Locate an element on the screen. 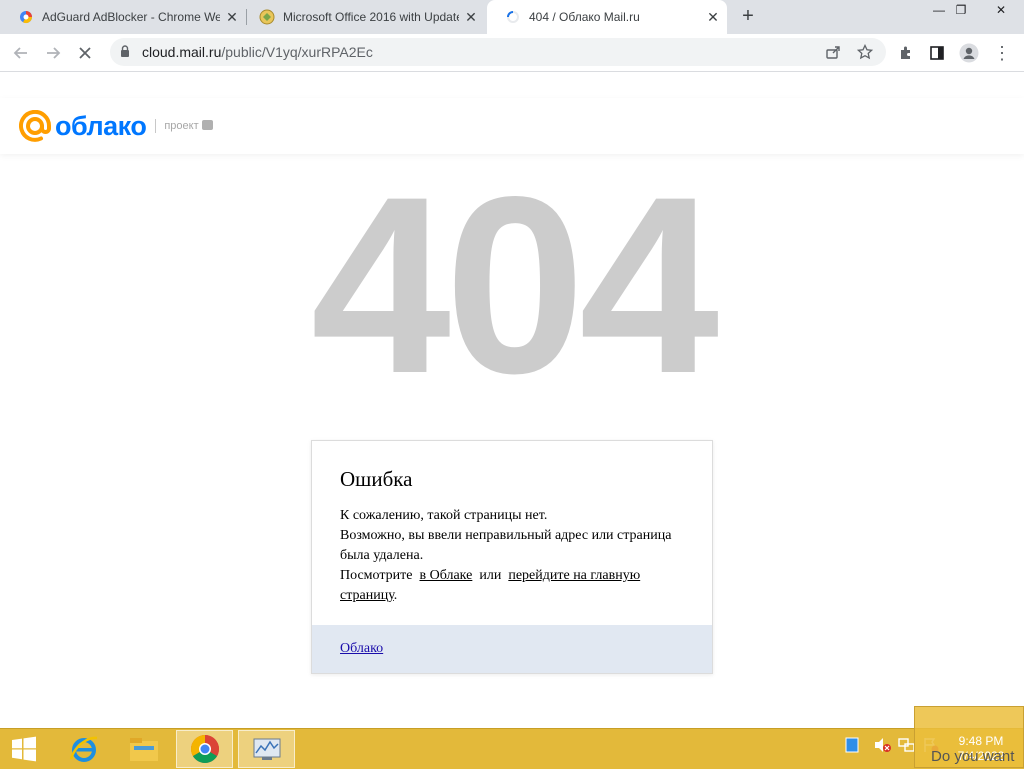 Image resolution: width=1024 pixels, height=769 pixels. taskbar-internet-explorer is located at coordinates (83, 749).